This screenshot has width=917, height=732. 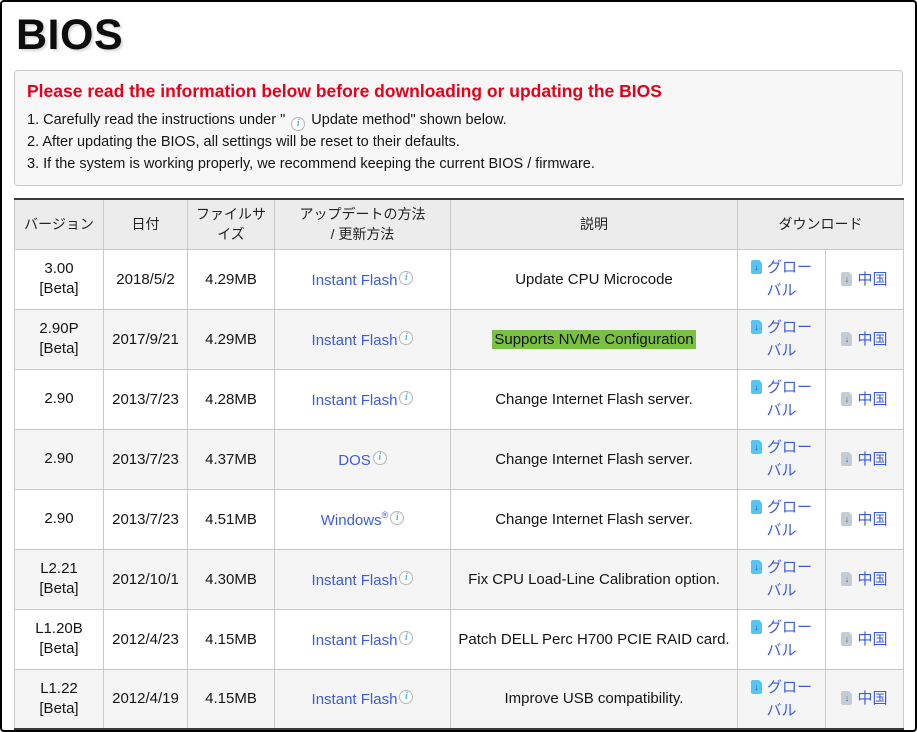 What do you see at coordinates (594, 339) in the screenshot?
I see `description-text: Supports NVMe Configuration` at bounding box center [594, 339].